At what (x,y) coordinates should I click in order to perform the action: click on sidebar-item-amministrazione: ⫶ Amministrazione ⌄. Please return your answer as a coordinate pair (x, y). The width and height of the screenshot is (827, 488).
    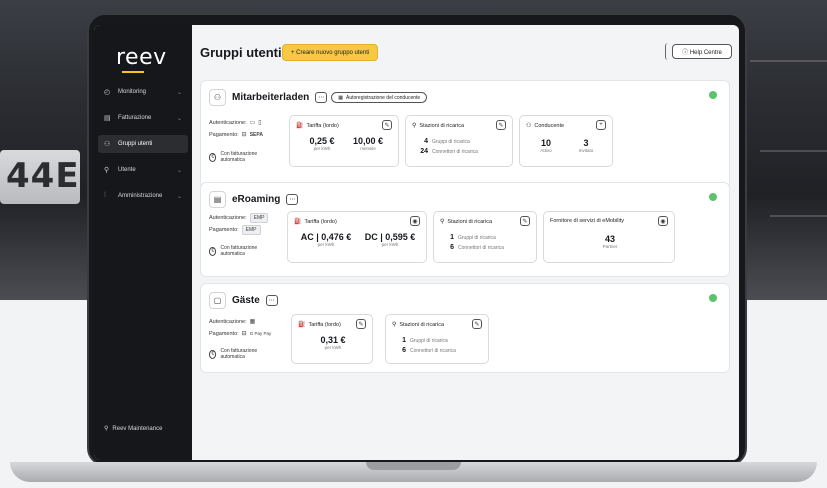
    Looking at the image, I should click on (143, 196).